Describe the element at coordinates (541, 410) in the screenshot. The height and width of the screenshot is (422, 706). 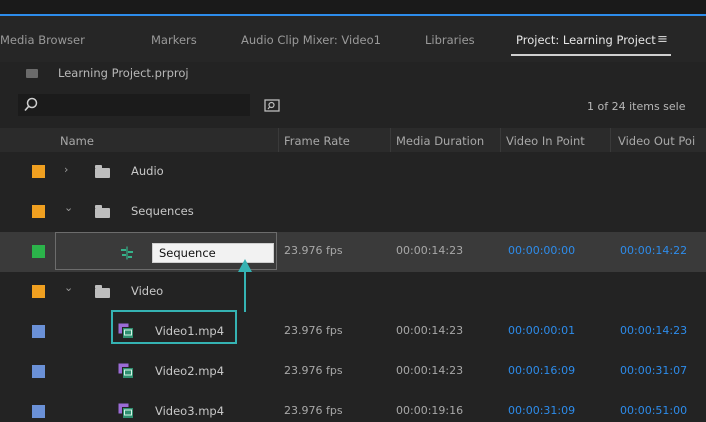
I see `video-in-point-value: 00:00:31:09` at that location.